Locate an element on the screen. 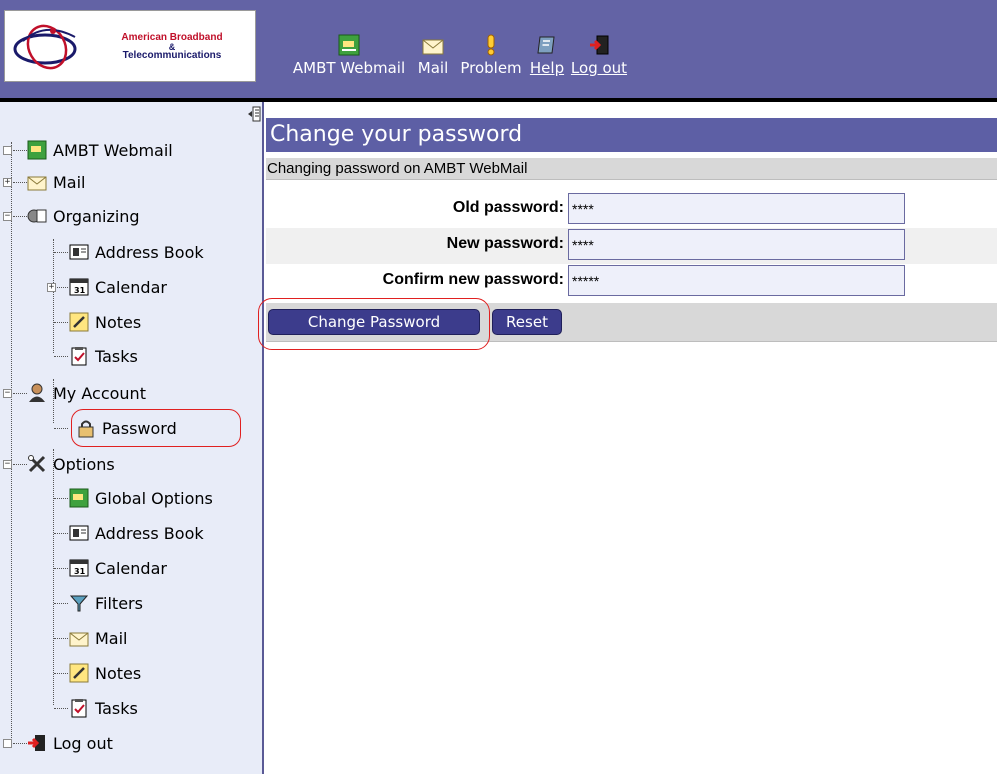 This screenshot has height=774, width=997. sidebar-item-label: Address Book is located at coordinates (149, 533).